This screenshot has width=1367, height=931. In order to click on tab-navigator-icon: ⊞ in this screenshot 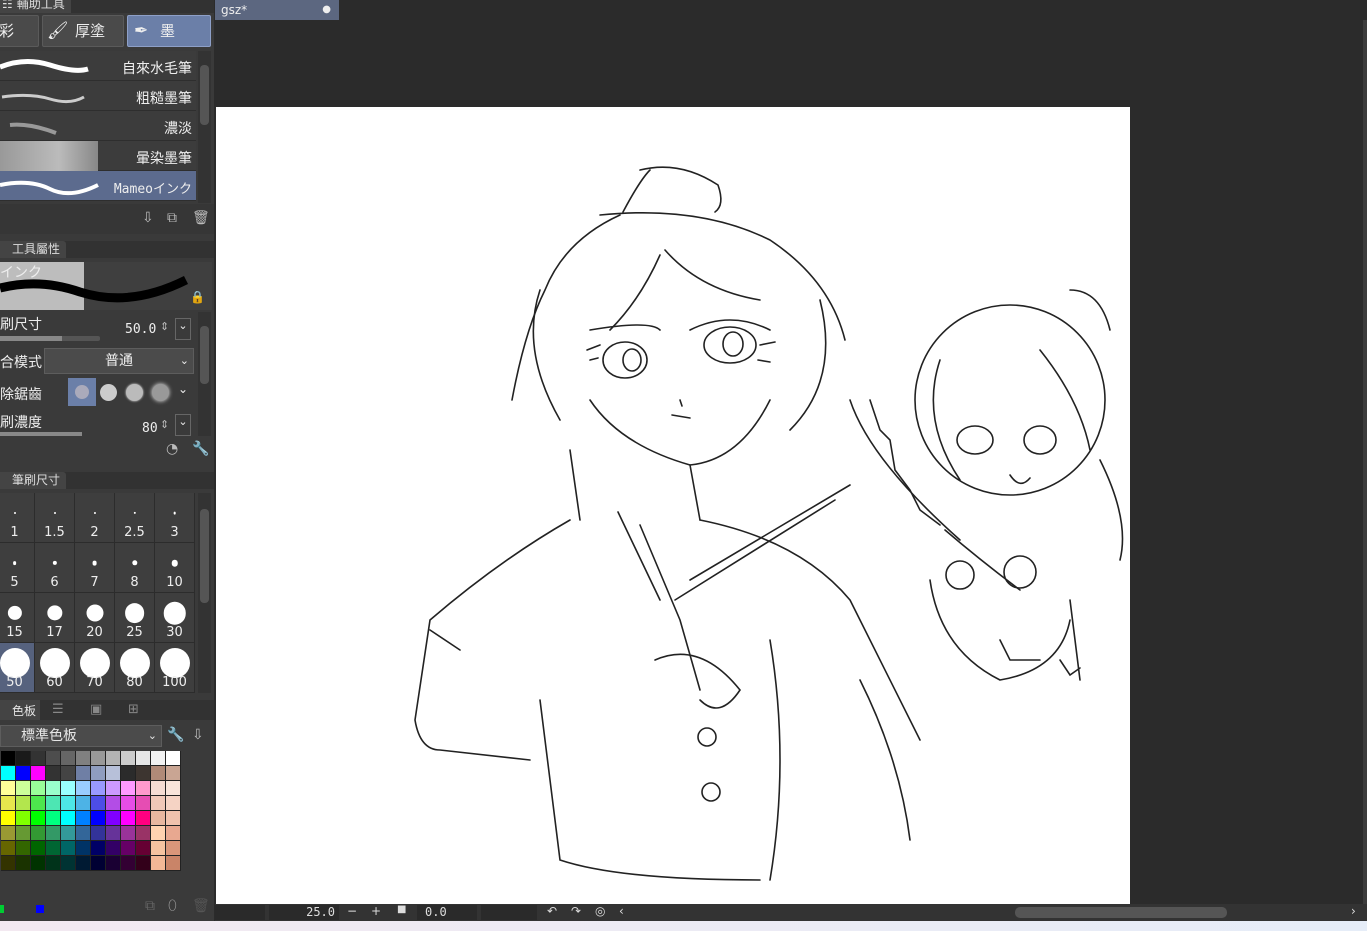, I will do `click(133, 709)`.